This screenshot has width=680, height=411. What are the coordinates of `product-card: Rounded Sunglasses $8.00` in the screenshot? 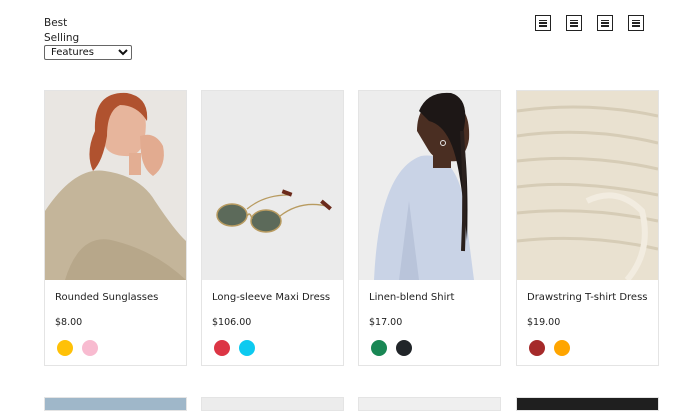 It's located at (115, 228).